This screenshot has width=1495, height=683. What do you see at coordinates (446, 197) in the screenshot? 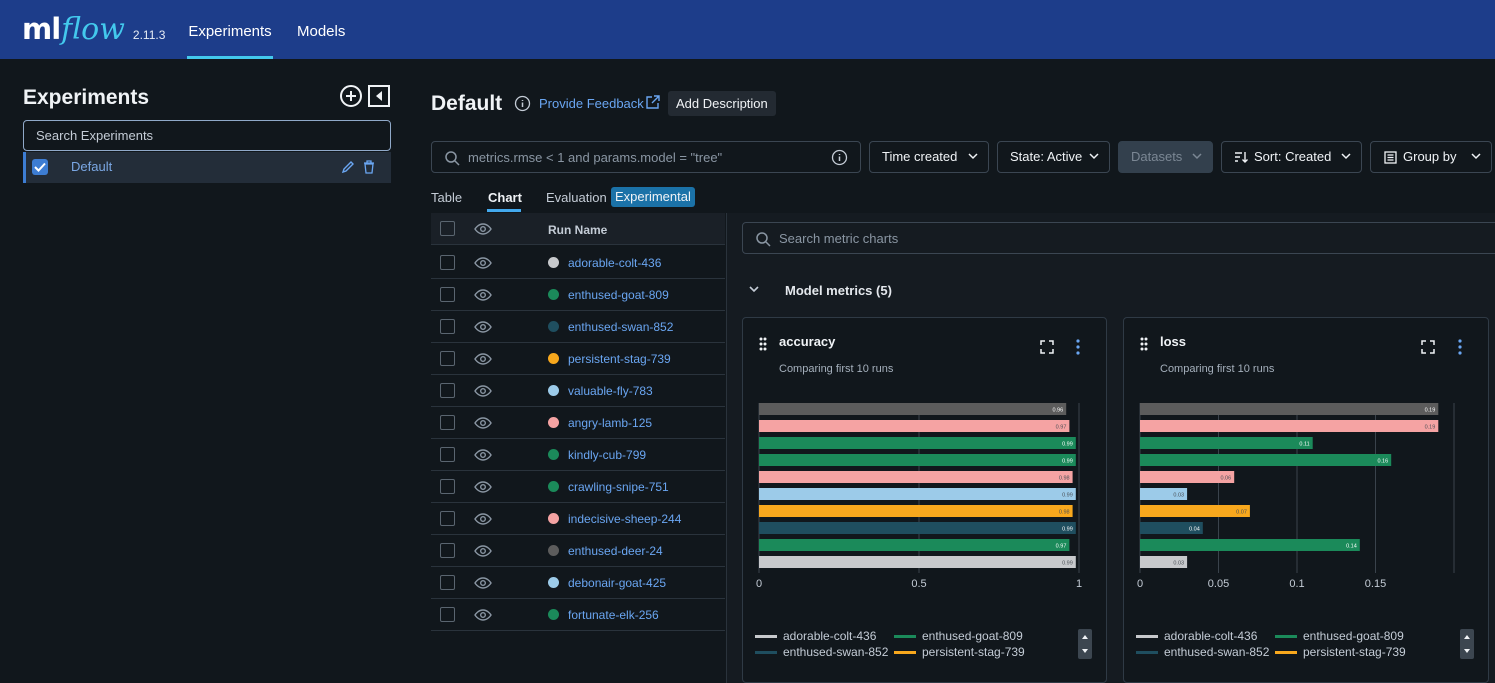
I see `tab-table: Table` at bounding box center [446, 197].